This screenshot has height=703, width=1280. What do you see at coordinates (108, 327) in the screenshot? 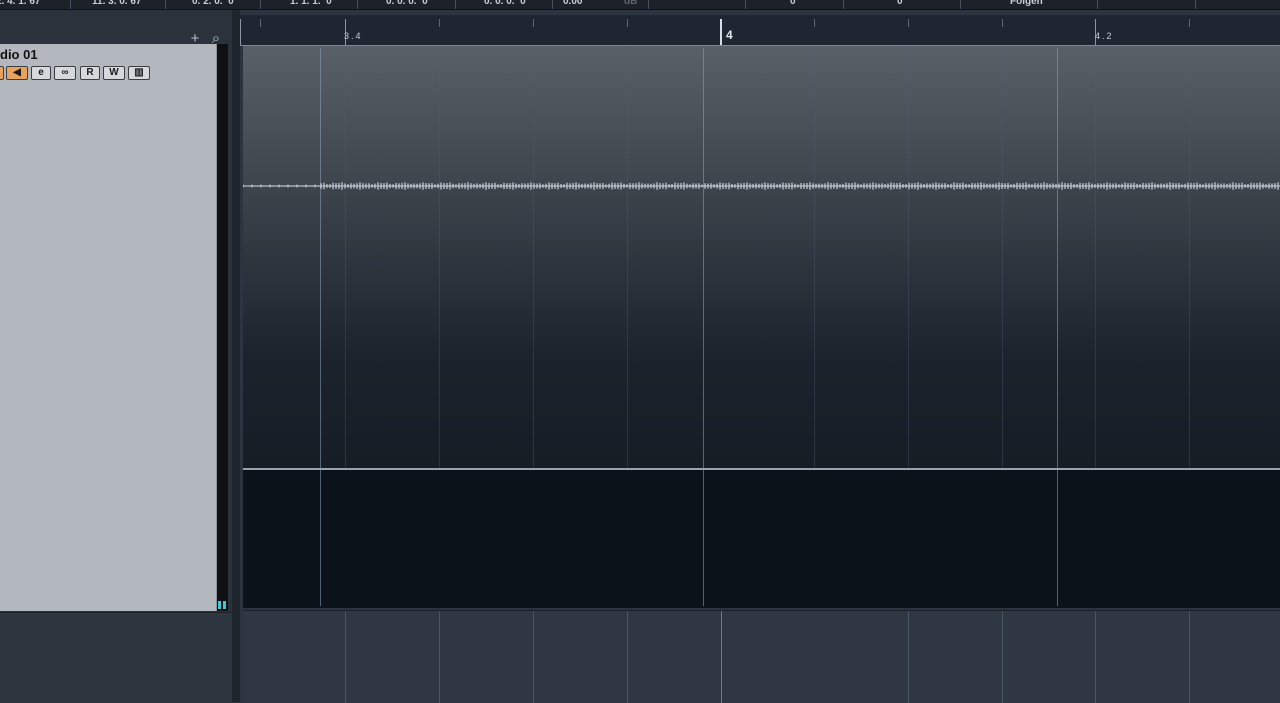
I see `audio-track: dio 01 ◀ e ∞ R W ▥` at bounding box center [108, 327].